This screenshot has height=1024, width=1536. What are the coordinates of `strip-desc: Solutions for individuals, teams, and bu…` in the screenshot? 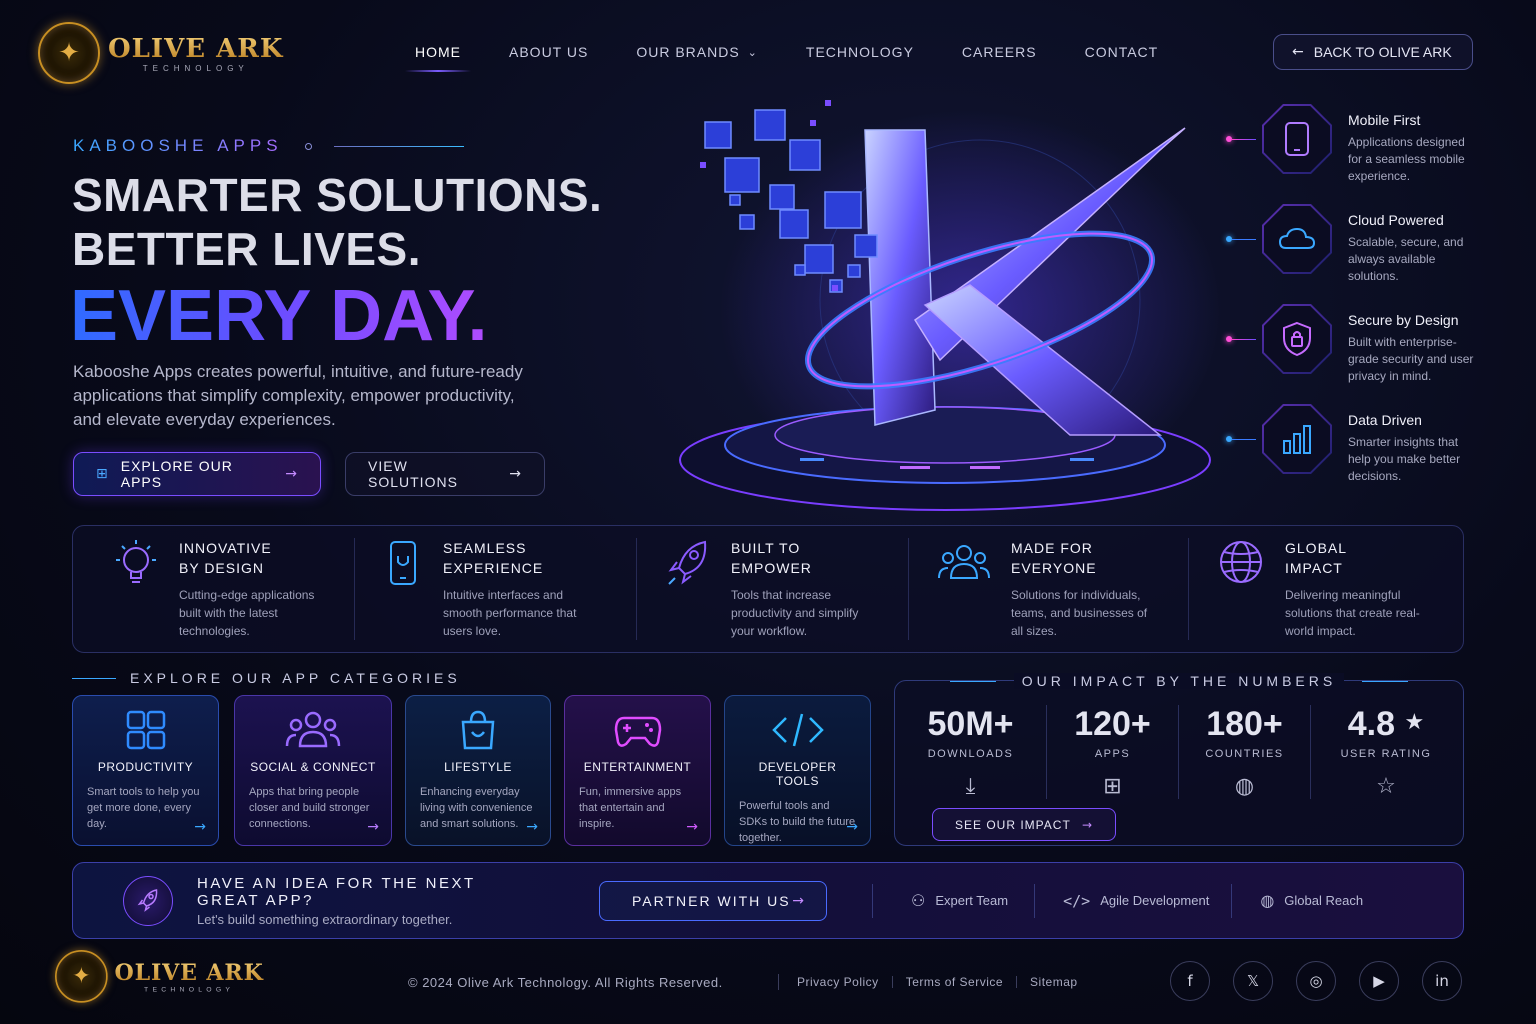 It's located at (1079, 613).